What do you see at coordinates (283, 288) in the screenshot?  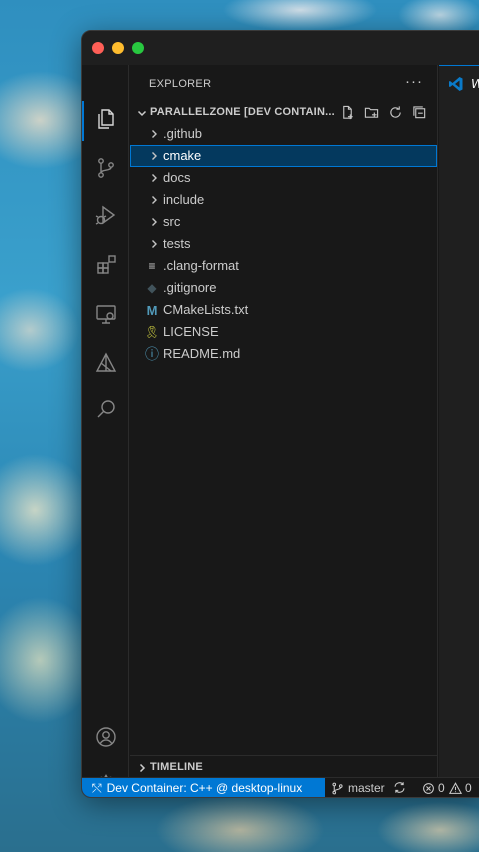 I see `tree-file-gitignore: ◆ .gitignore` at bounding box center [283, 288].